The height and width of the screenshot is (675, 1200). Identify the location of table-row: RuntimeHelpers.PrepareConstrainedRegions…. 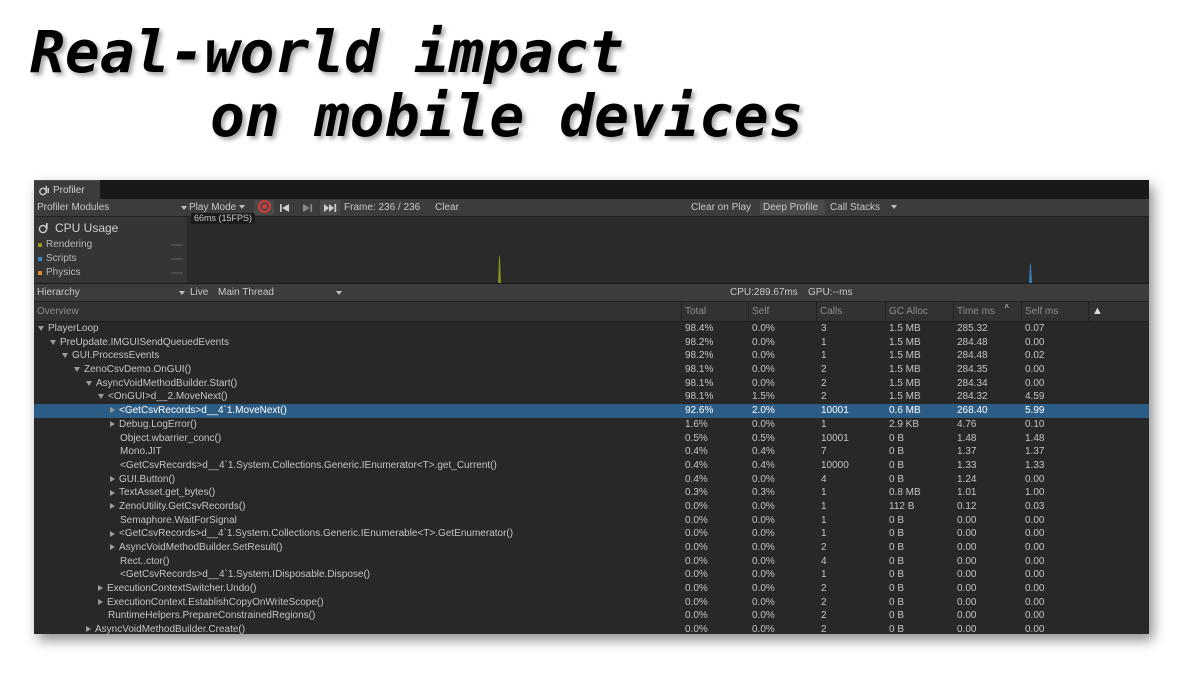
(591, 616).